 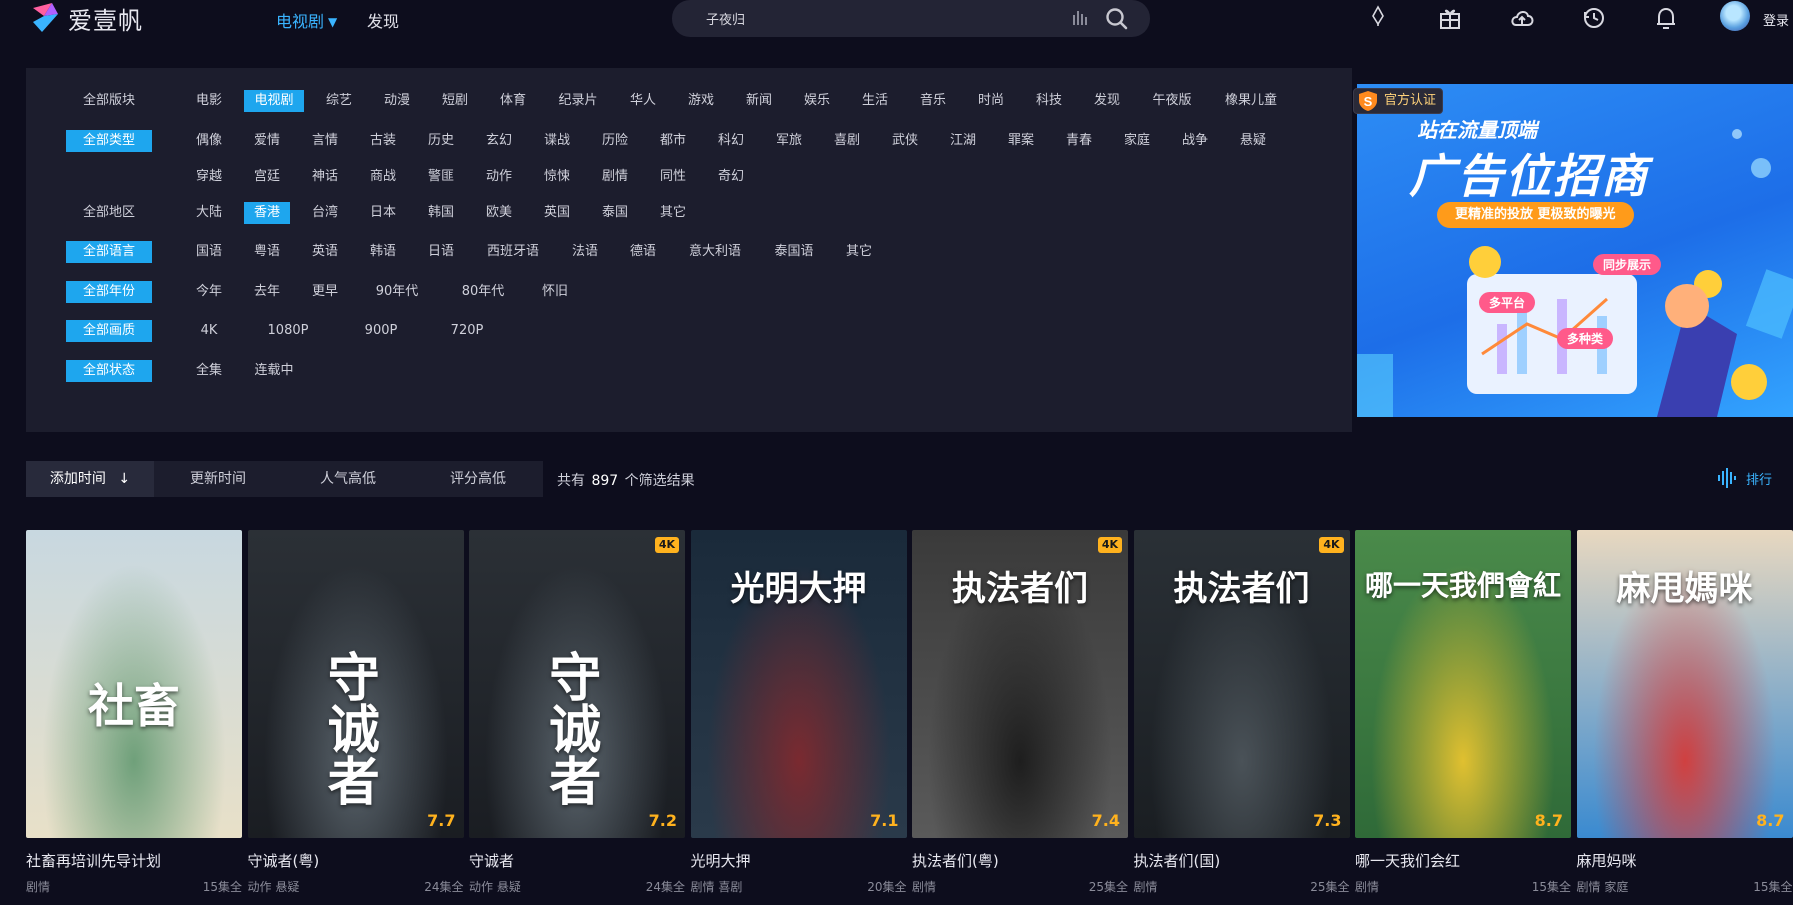 What do you see at coordinates (759, 101) in the screenshot?
I see `filter-option: 新闻` at bounding box center [759, 101].